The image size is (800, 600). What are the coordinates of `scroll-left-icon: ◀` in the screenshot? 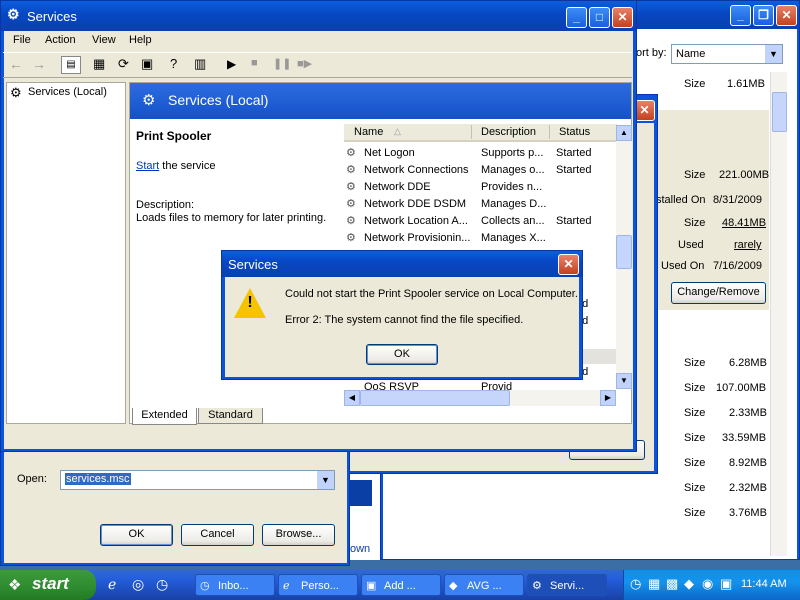 It's located at (352, 398).